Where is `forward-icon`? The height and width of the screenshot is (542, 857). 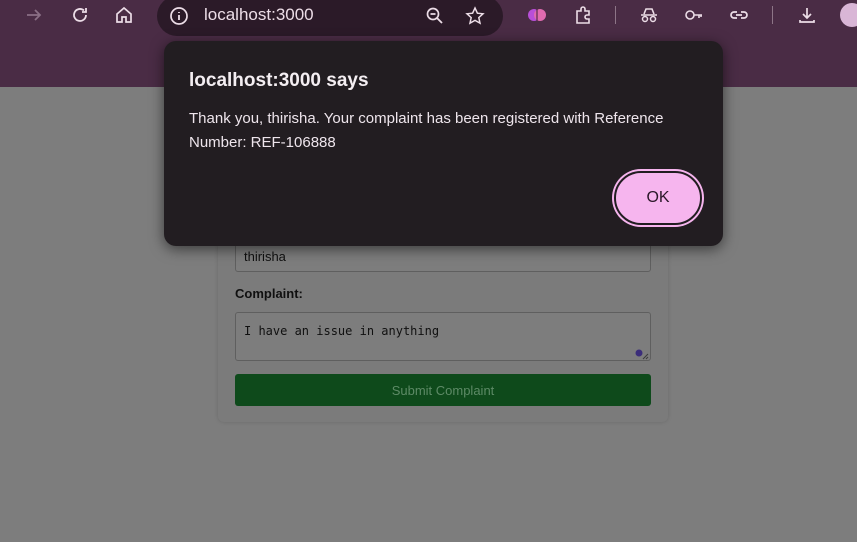
forward-icon is located at coordinates (34, 15).